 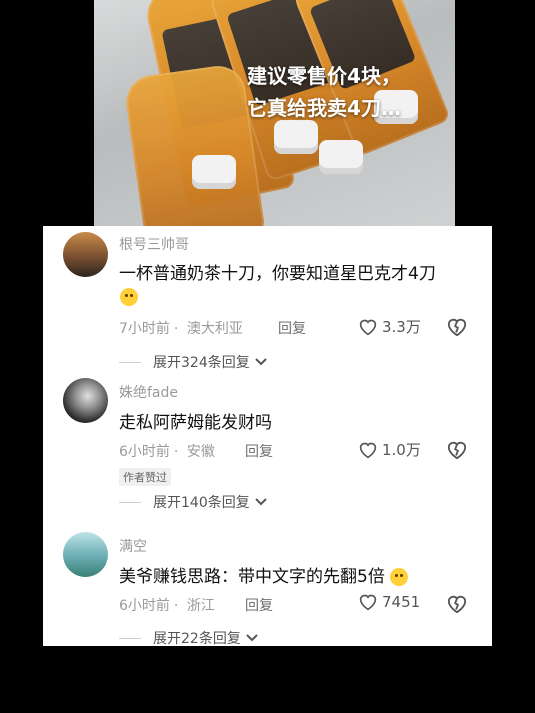 I want to click on comment-location: 安徽, so click(x=200, y=452).